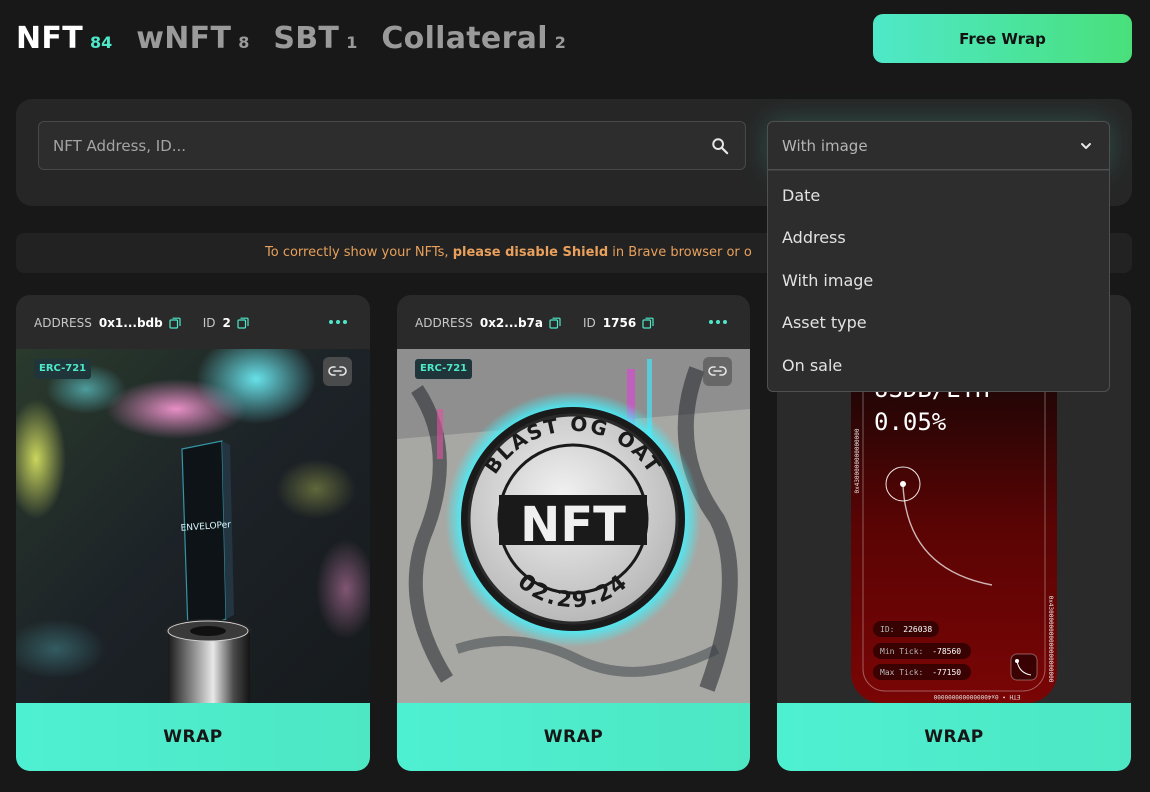 This screenshot has height=792, width=1150. What do you see at coordinates (530, 252) in the screenshot?
I see `notice-bold: please disable Shield` at bounding box center [530, 252].